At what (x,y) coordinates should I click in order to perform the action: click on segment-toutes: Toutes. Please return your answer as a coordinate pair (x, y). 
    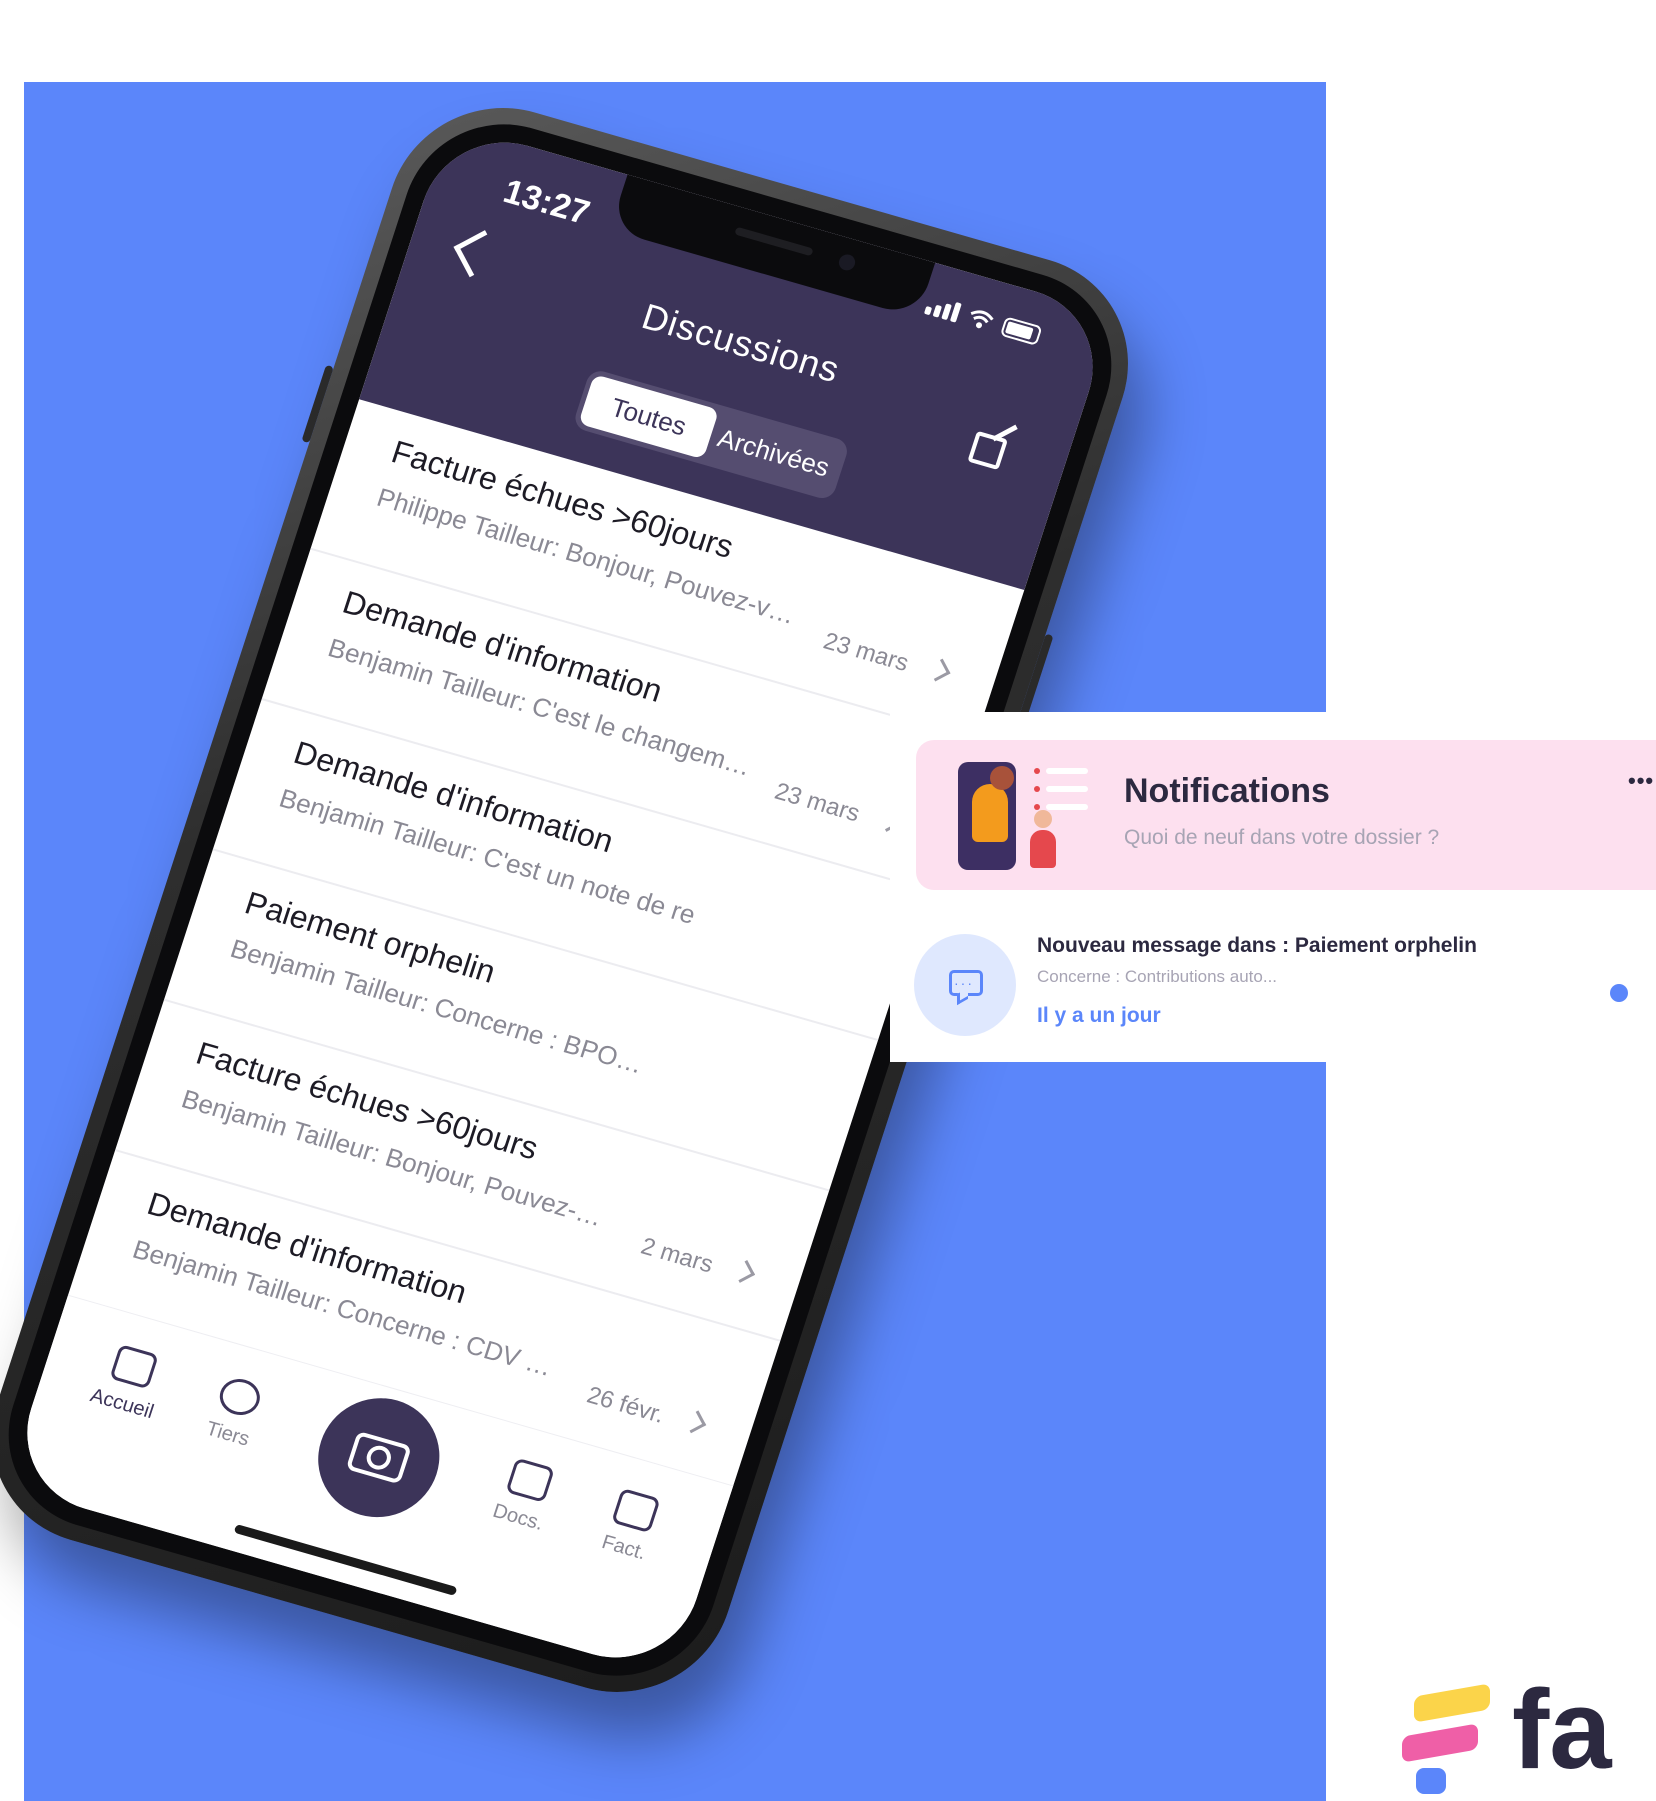
    Looking at the image, I should click on (649, 417).